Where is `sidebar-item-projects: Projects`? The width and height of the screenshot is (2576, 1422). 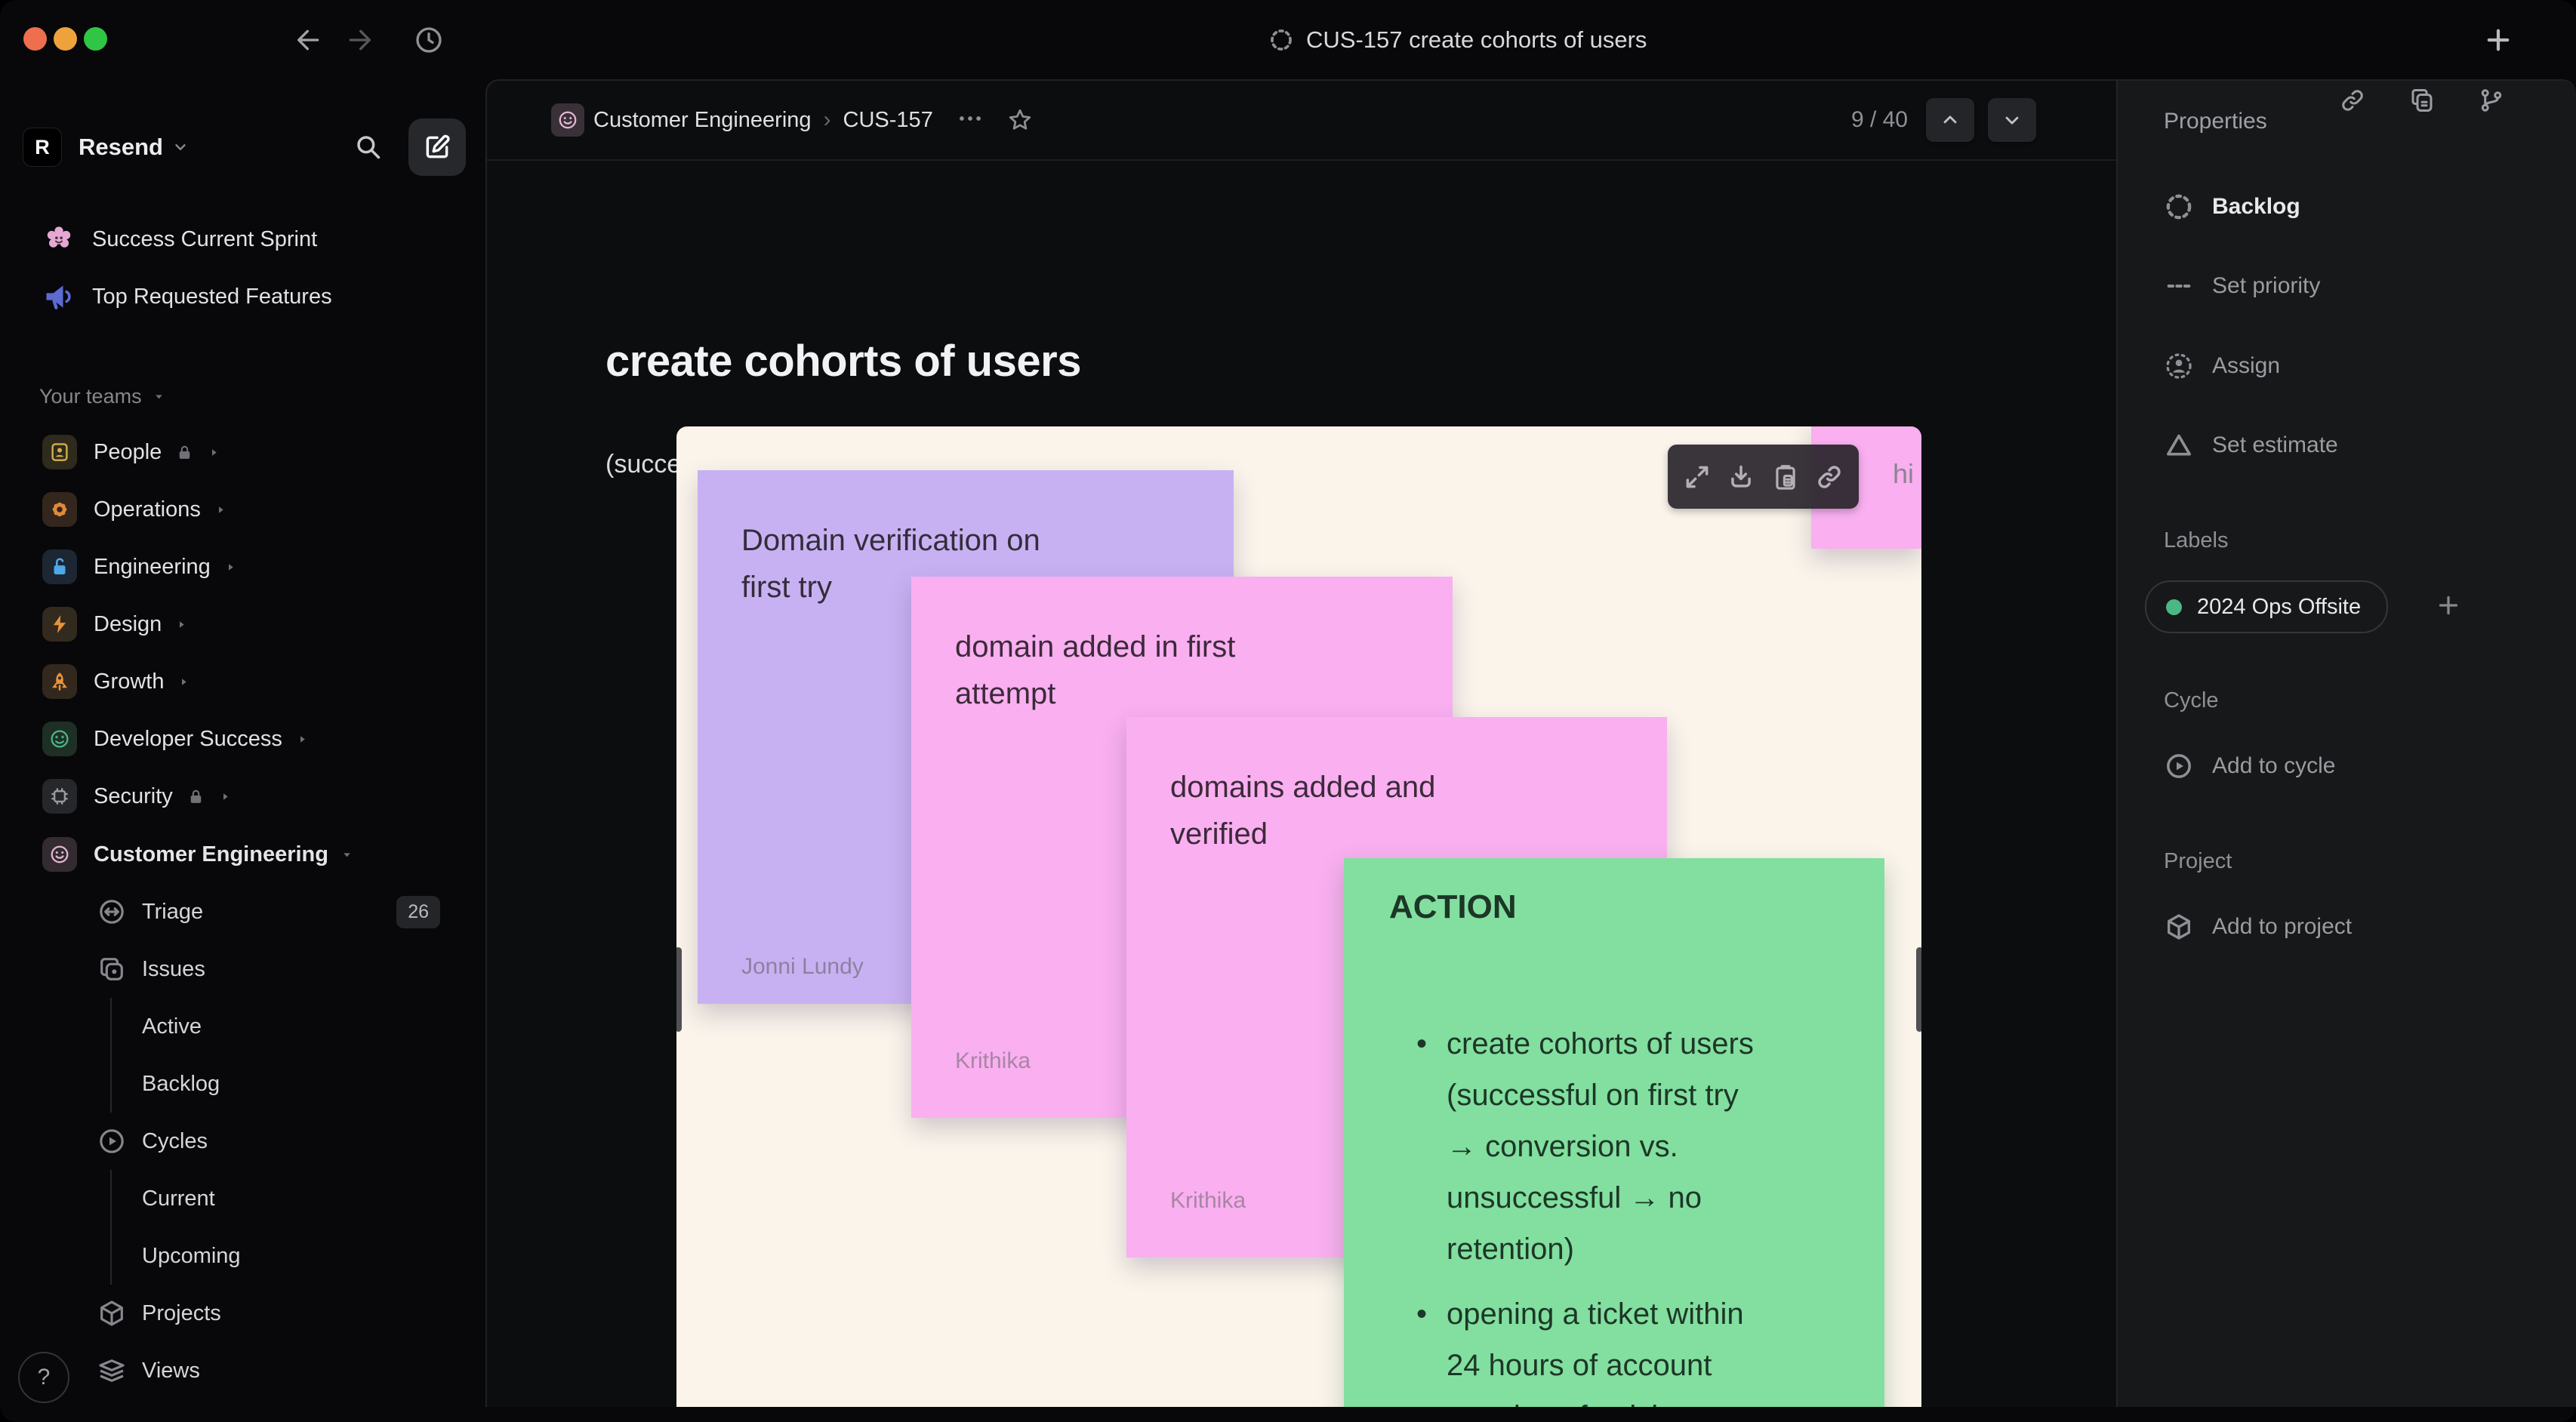 sidebar-item-projects: Projects is located at coordinates (245, 1313).